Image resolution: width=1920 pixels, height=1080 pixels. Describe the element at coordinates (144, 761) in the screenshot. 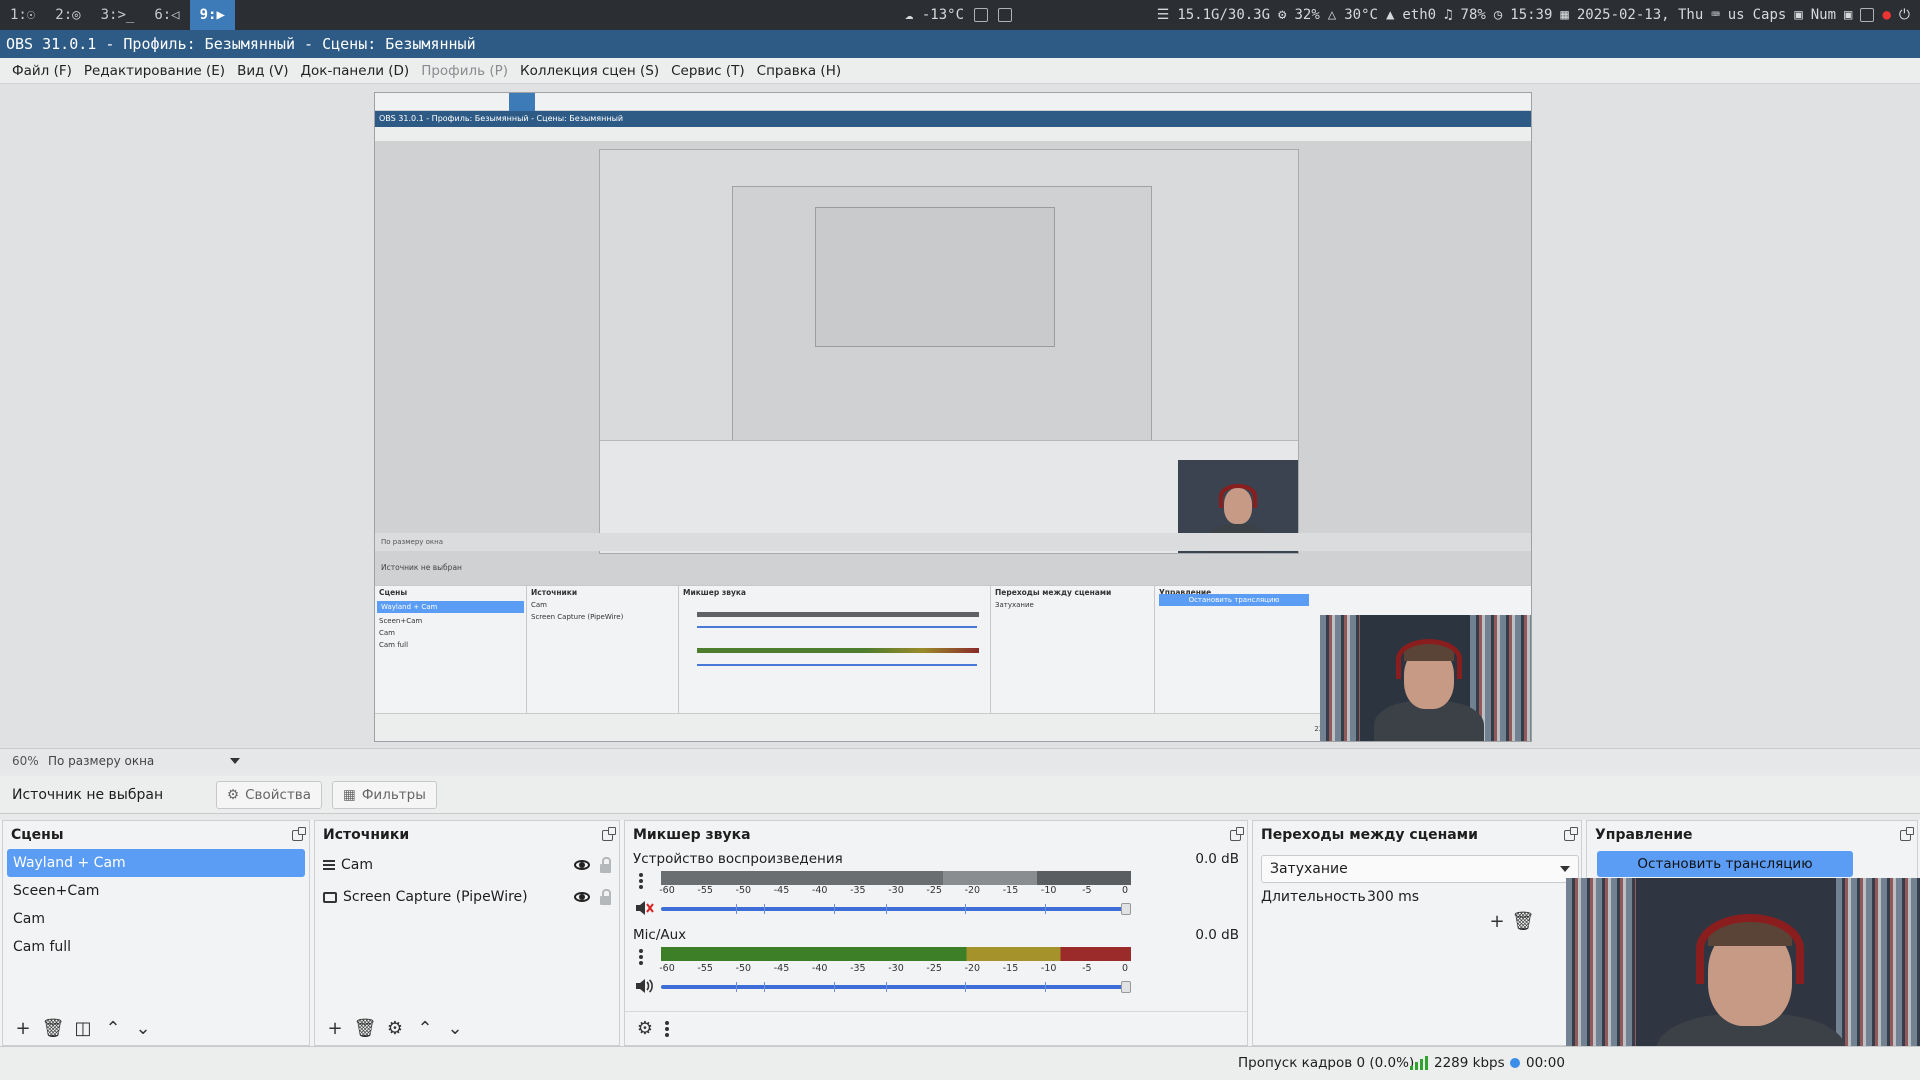

I see `zoom-select: По размеру окна` at that location.